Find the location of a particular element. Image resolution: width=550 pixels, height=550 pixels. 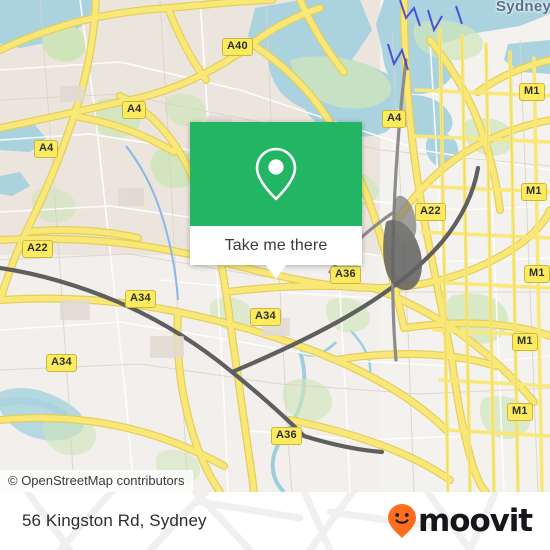

callout-tail is located at coordinates (276, 271).